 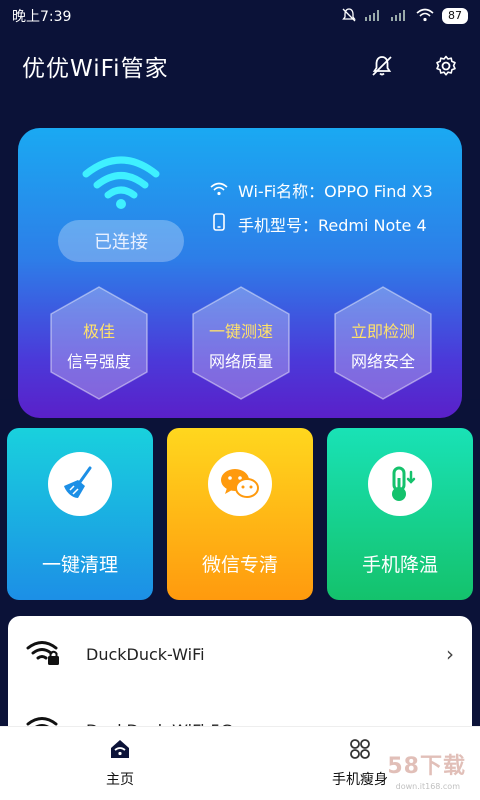 I want to click on settings-gear-icon, so click(x=446, y=66).